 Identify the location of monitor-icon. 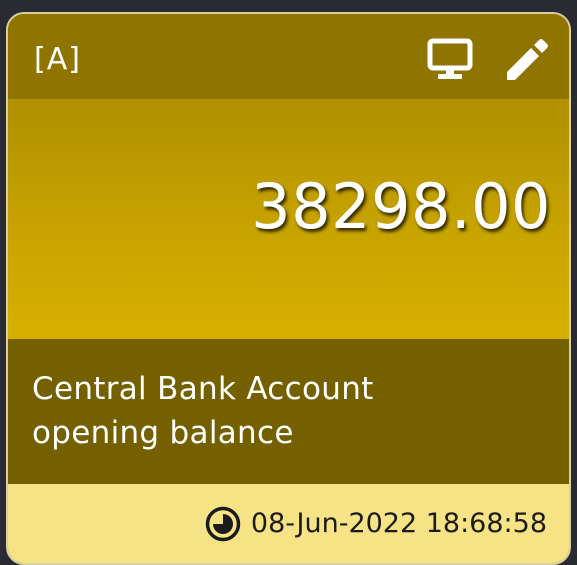
(450, 58).